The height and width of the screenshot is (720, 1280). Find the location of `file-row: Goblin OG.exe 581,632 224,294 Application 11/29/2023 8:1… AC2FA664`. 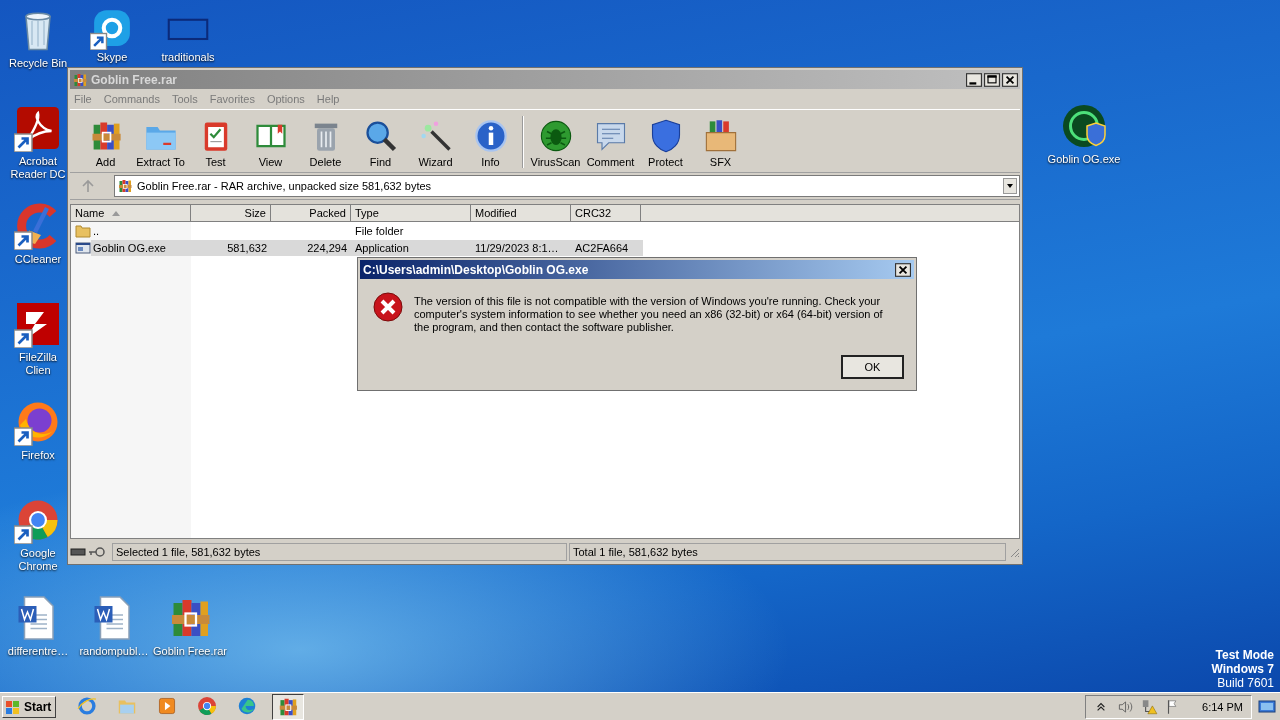

file-row: Goblin OG.exe 581,632 224,294 Application 11/29/2023 8:1… AC2FA664 is located at coordinates (367, 247).